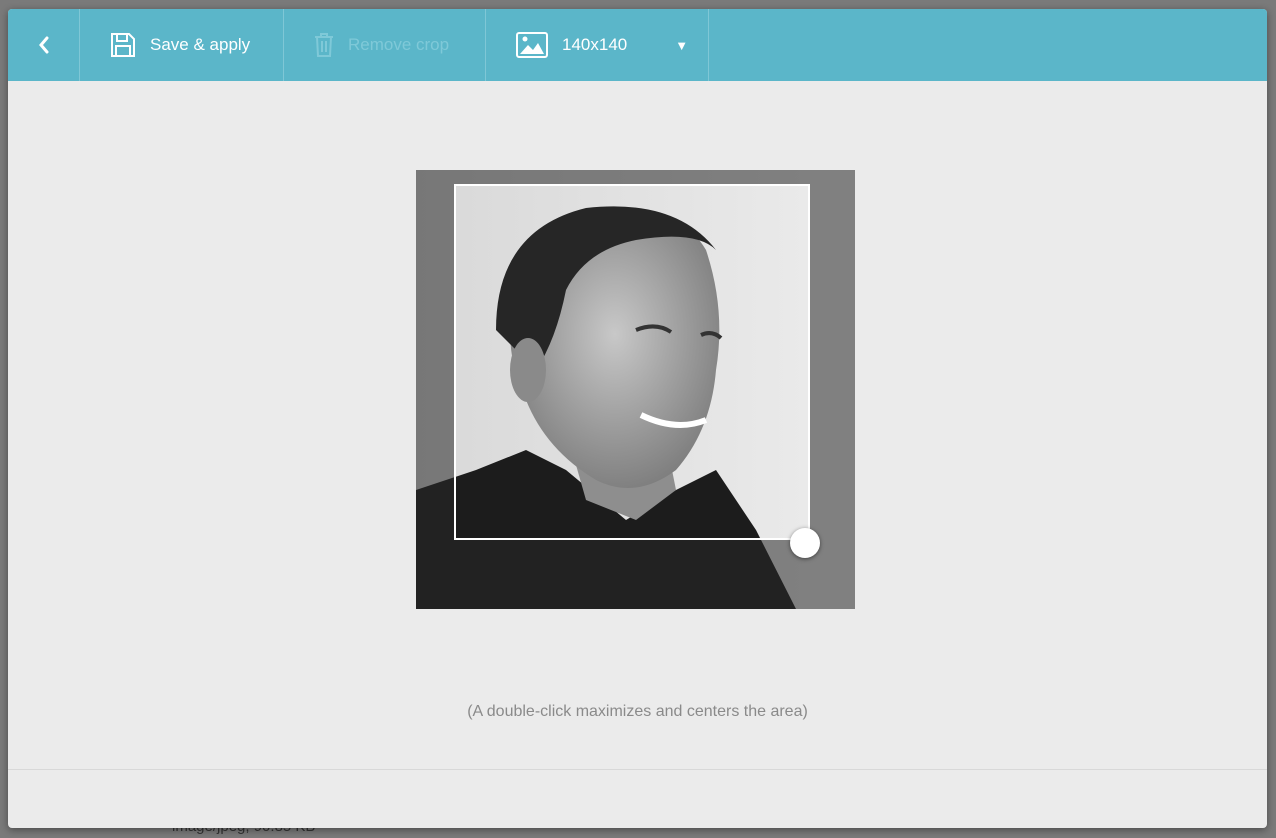 This screenshot has width=1276, height=838. I want to click on chevron-left-icon, so click(43, 45).